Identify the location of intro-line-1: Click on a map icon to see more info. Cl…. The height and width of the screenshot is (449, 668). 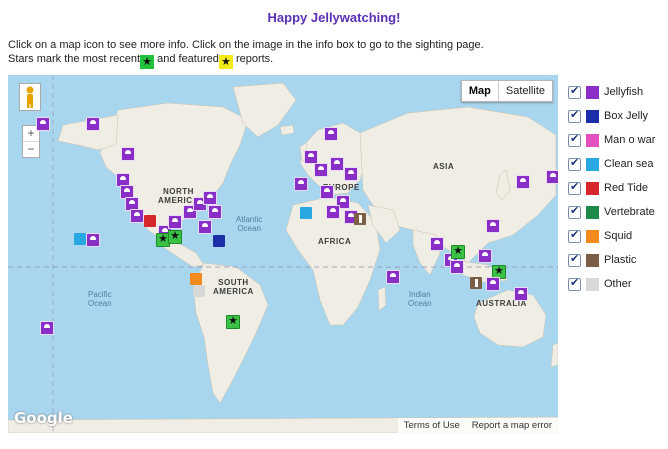
(246, 45).